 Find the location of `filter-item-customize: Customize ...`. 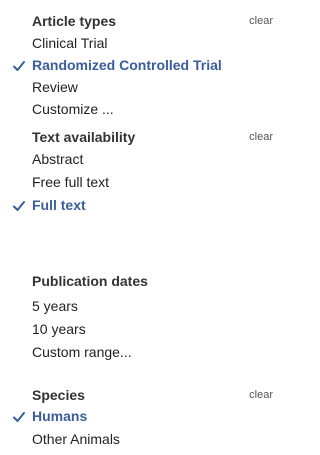

filter-item-customize: Customize ... is located at coordinates (137, 109).